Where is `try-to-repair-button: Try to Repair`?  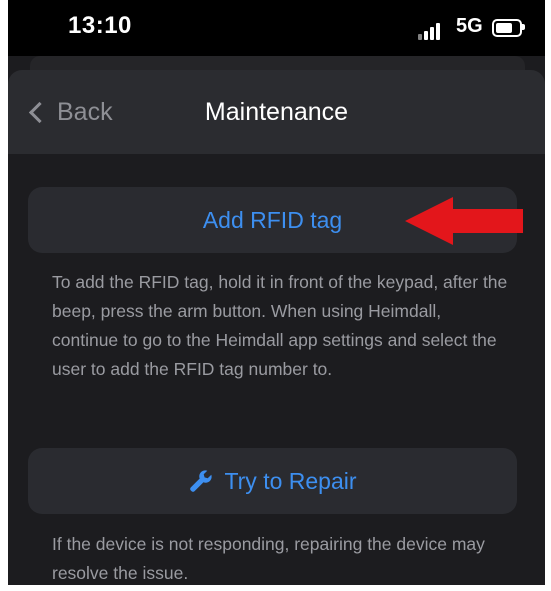 try-to-repair-button: Try to Repair is located at coordinates (272, 481).